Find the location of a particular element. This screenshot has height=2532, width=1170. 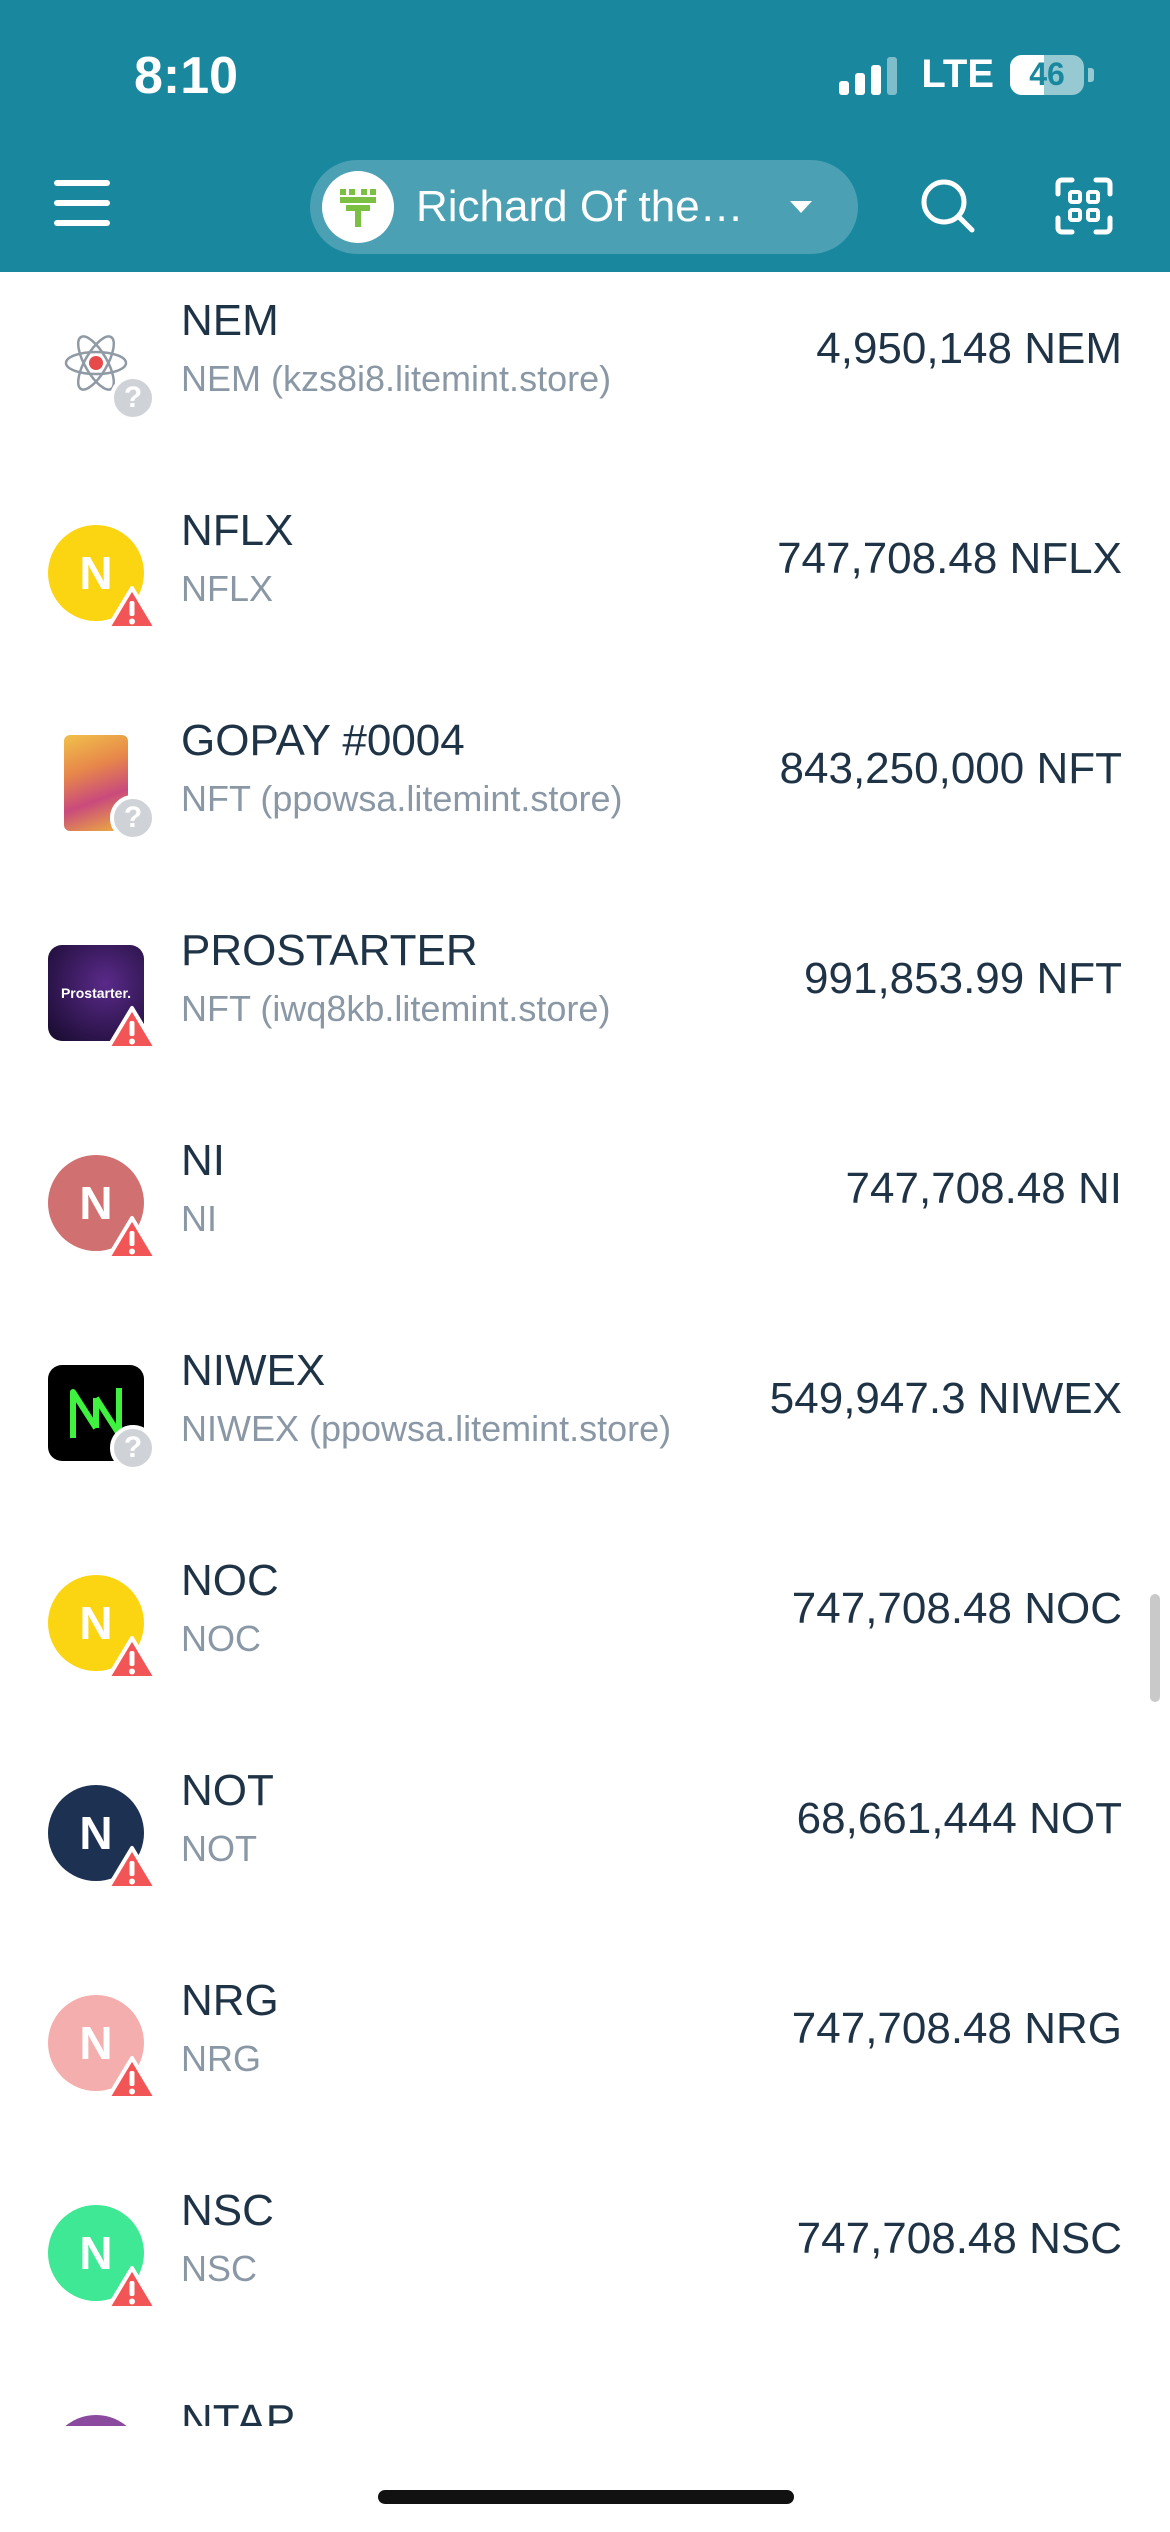

asset-icon-wrapper: Prostarter. is located at coordinates (103, 997).